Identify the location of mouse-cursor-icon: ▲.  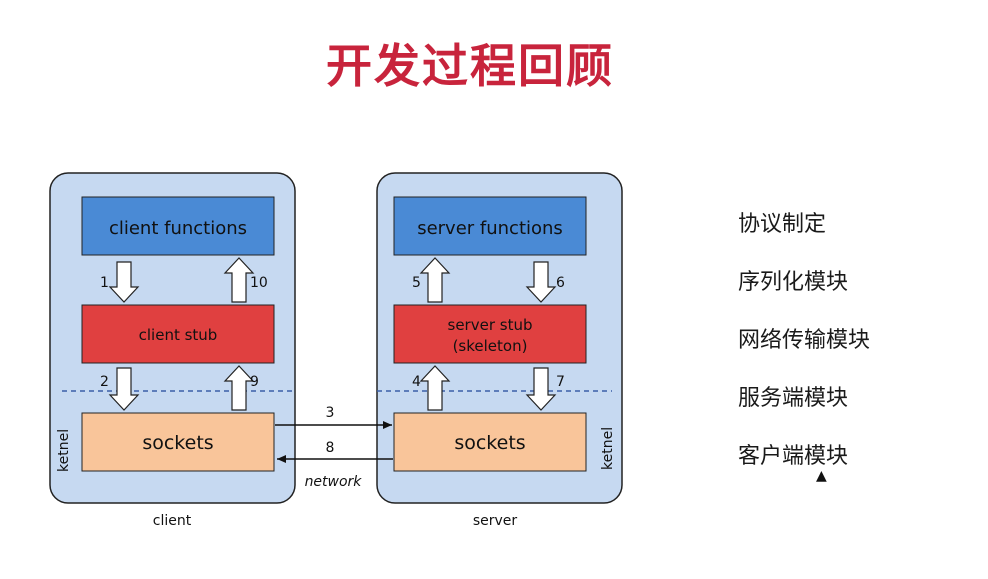
(821, 476).